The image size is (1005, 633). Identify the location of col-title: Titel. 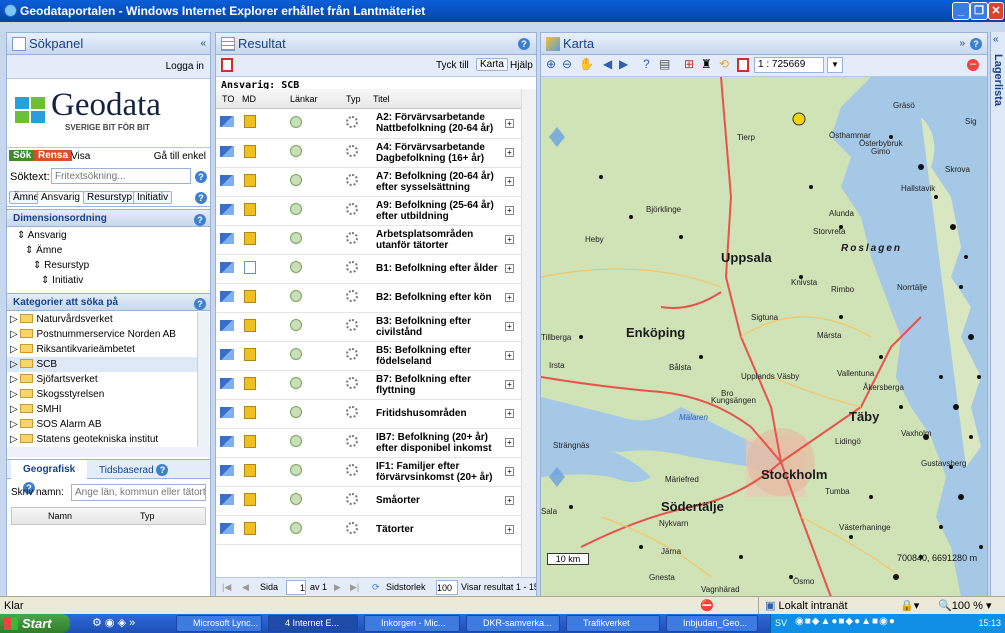
(381, 99).